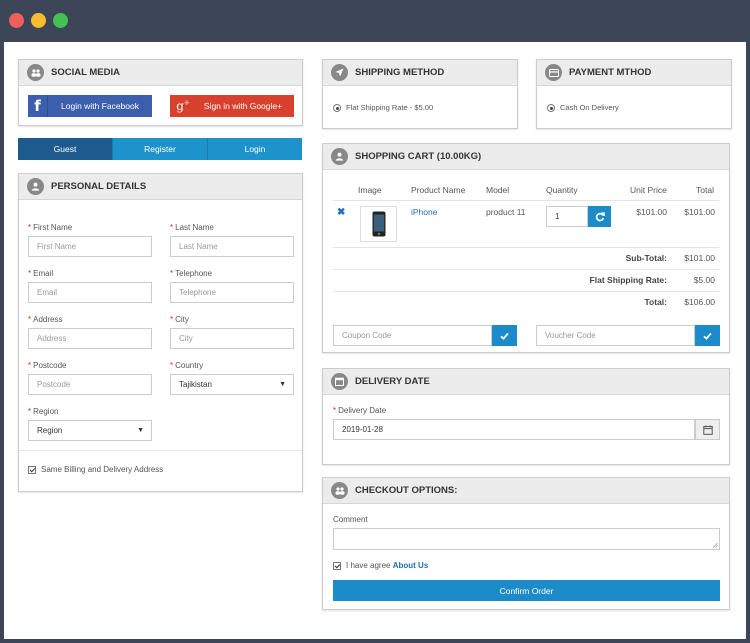 The image size is (750, 643). What do you see at coordinates (102, 469) in the screenshot?
I see `same-address-label: Same Billing and Delivery Address` at bounding box center [102, 469].